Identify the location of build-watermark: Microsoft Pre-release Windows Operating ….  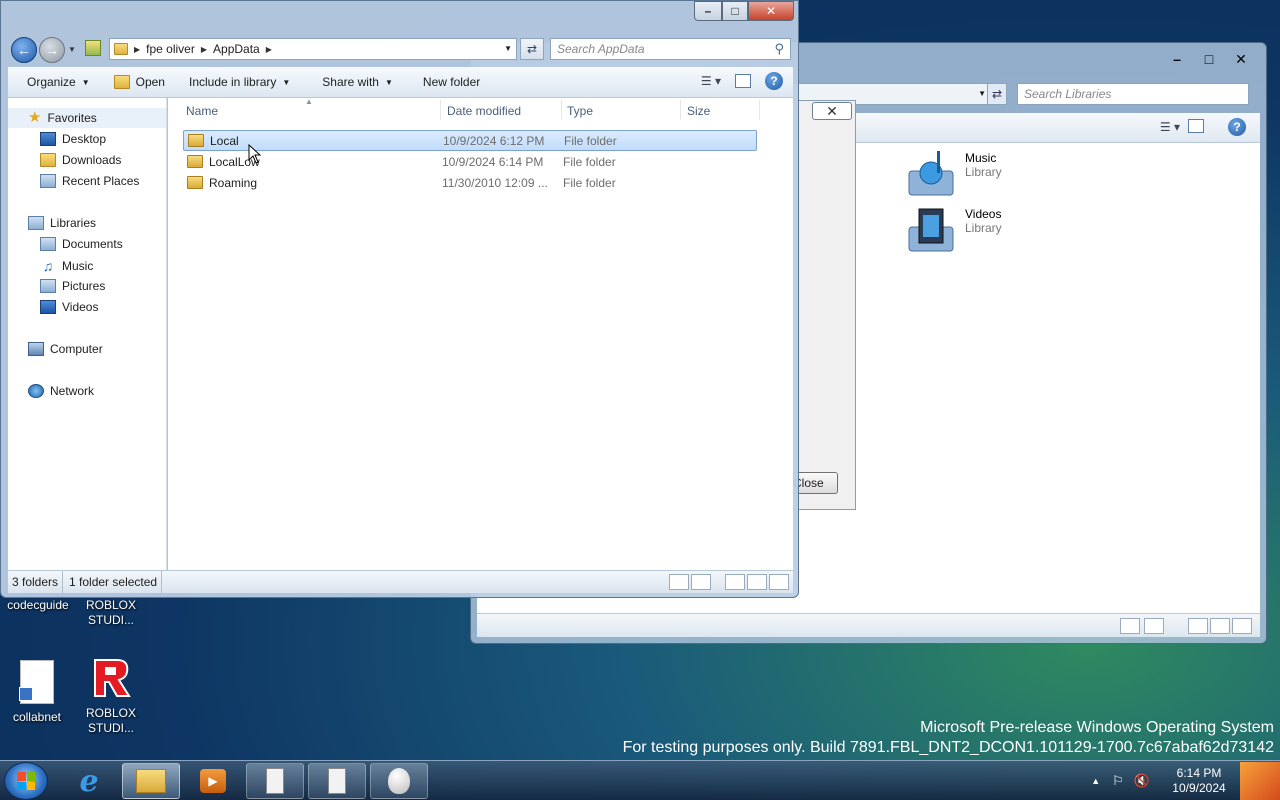
(948, 738).